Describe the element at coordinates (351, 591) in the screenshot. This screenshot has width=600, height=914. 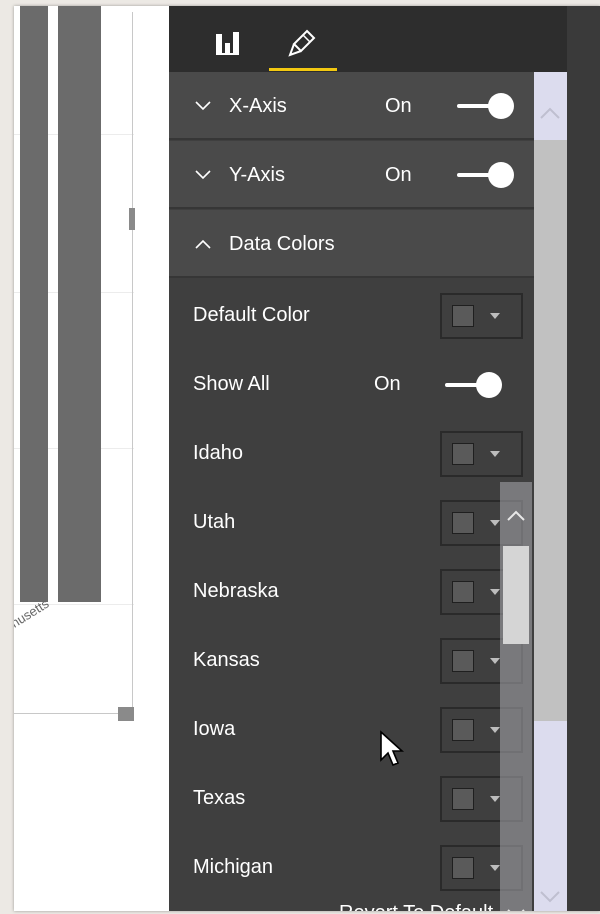
I see `state-color-row: Nebraska` at that location.